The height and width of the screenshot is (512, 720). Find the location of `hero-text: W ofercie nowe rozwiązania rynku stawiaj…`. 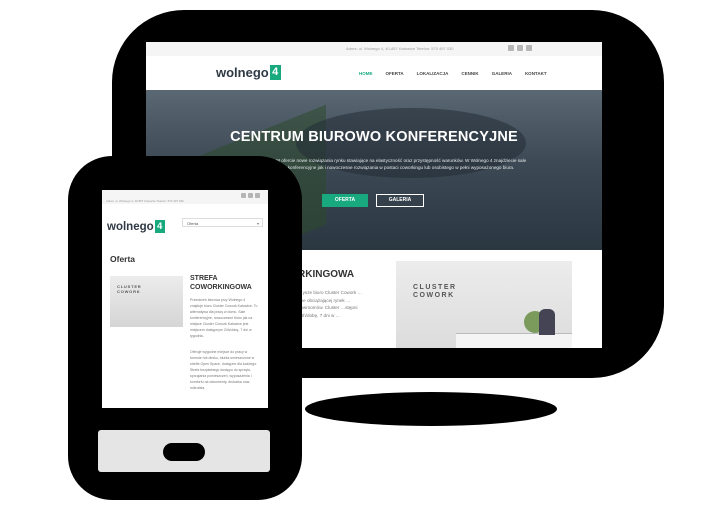

hero-text: W ofercie nowe rozwiązania rynku stawiaj… is located at coordinates (401, 164).